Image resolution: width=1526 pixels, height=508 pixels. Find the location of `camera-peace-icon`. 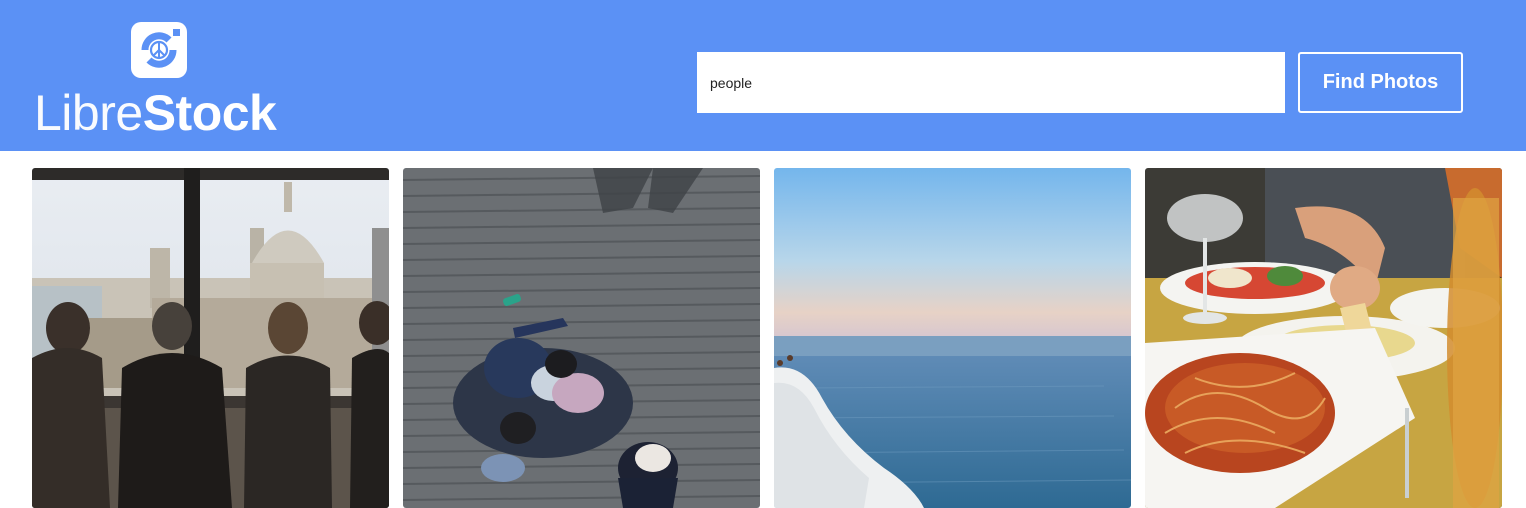

camera-peace-icon is located at coordinates (159, 50).